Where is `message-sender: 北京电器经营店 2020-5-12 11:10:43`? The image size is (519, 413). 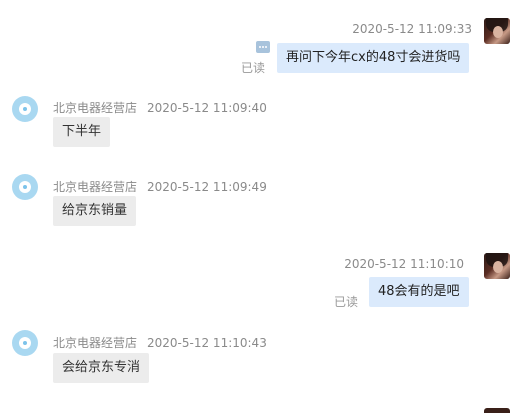 message-sender: 北京电器经营店 2020-5-12 11:10:43 is located at coordinates (160, 342).